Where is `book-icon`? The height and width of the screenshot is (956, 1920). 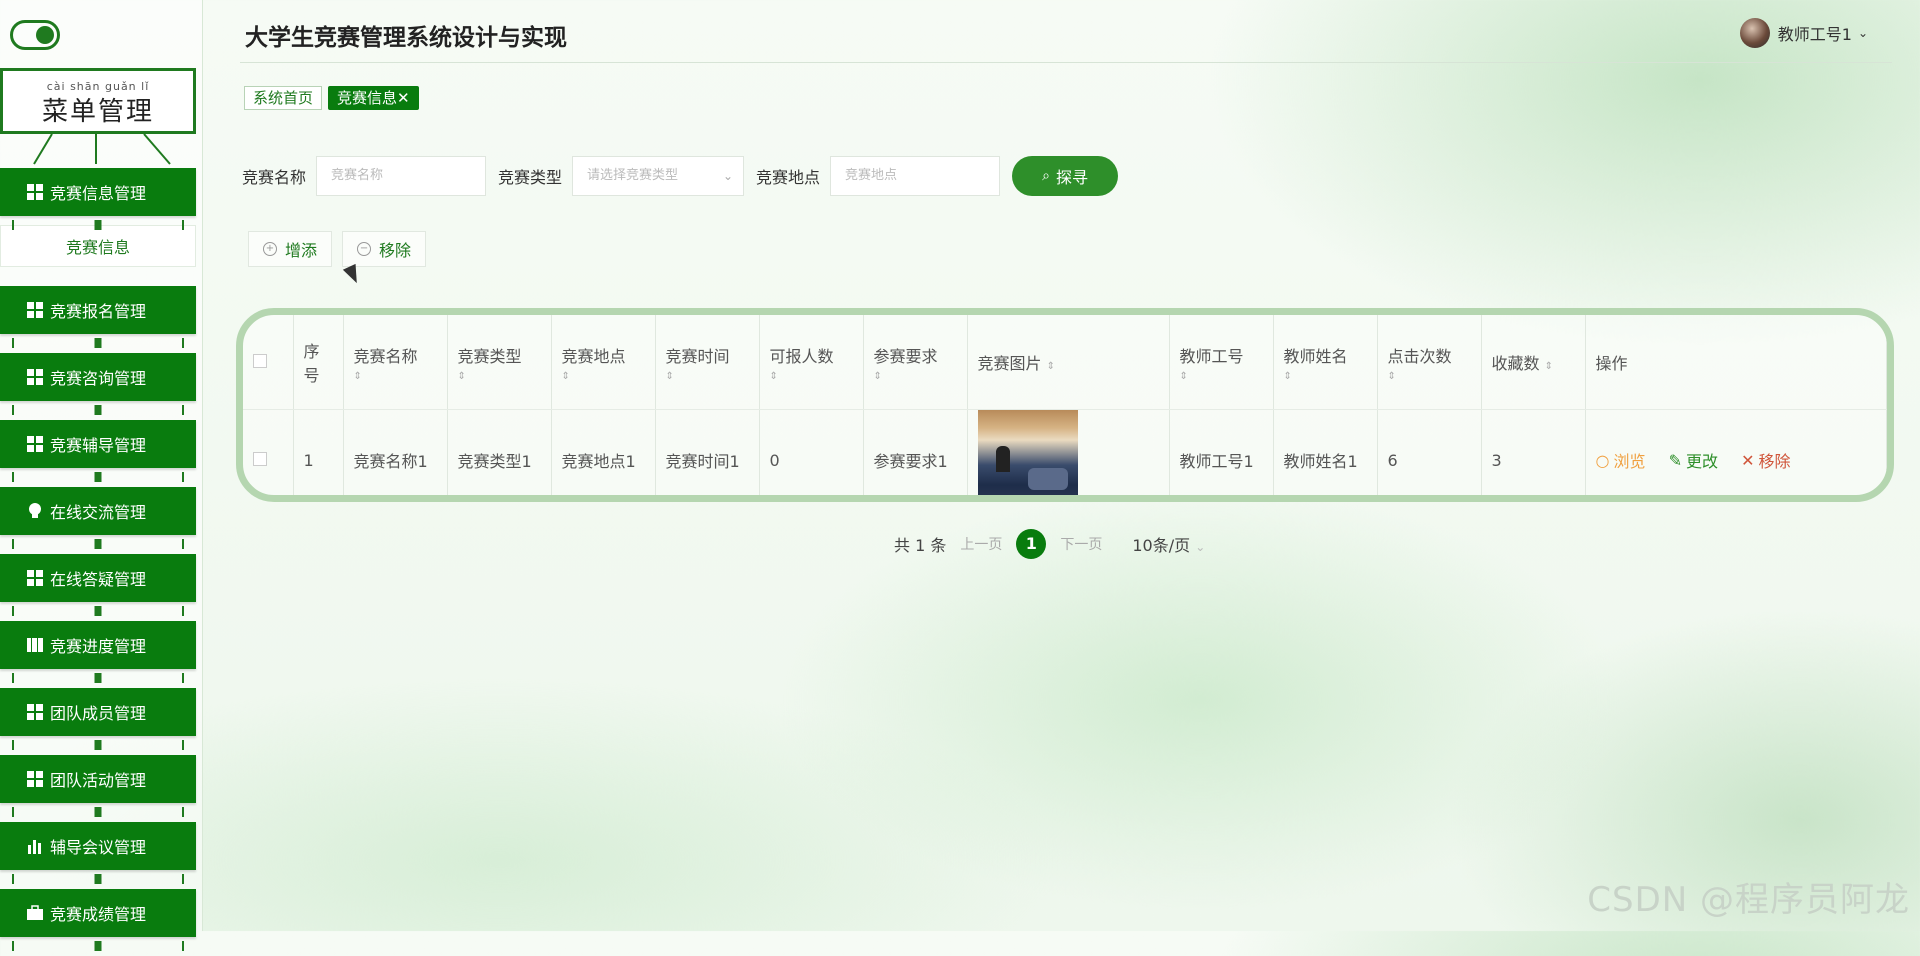 book-icon is located at coordinates (35, 645).